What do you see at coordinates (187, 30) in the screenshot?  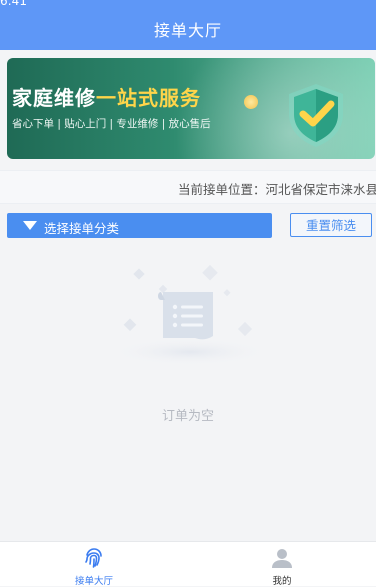 I see `page-title: 接单大厅` at bounding box center [187, 30].